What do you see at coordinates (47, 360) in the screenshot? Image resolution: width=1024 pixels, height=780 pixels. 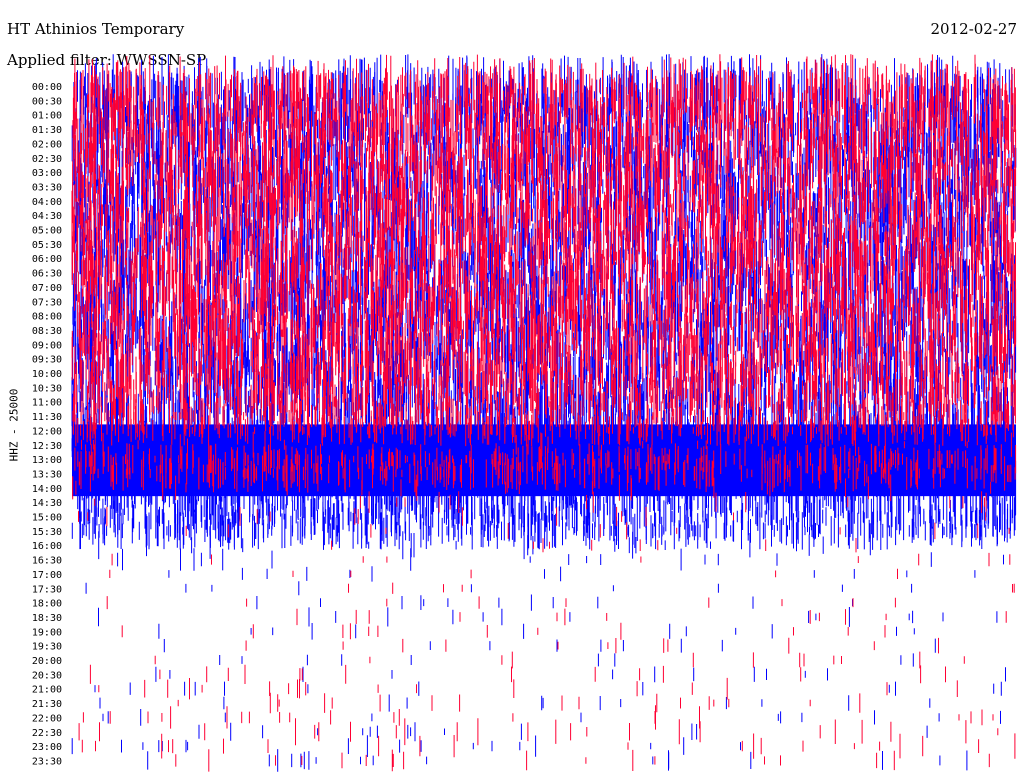 I see `time-tick-0930: 09:30` at bounding box center [47, 360].